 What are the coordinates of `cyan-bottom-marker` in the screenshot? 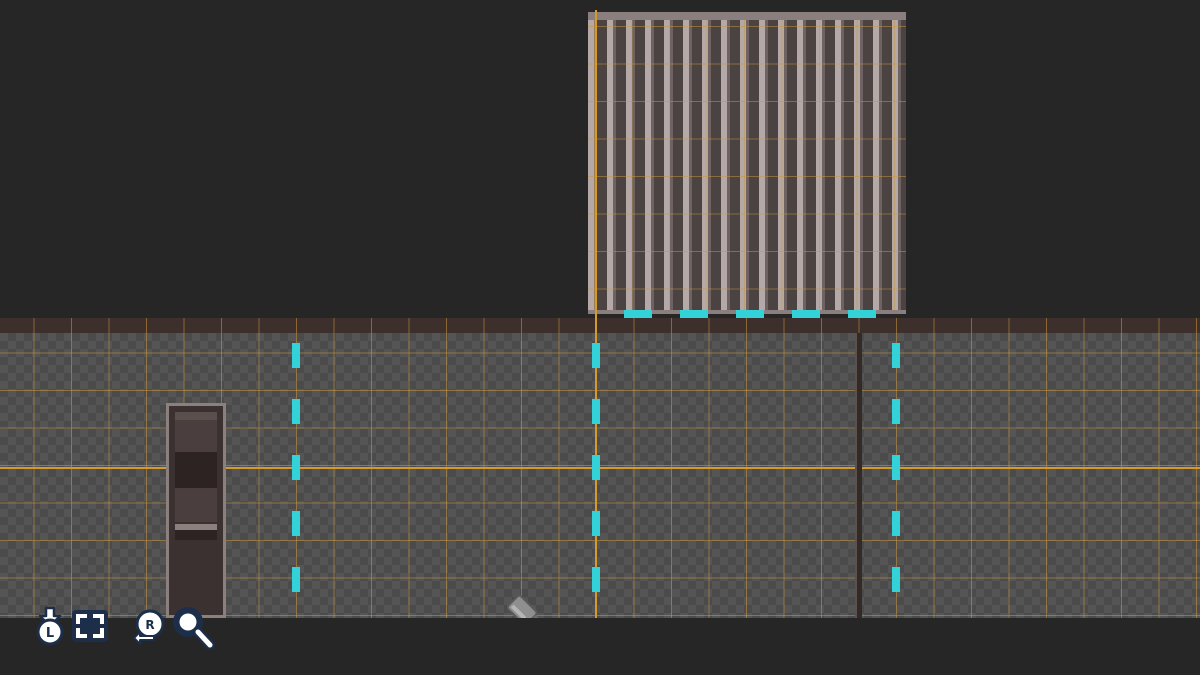 It's located at (754, 314).